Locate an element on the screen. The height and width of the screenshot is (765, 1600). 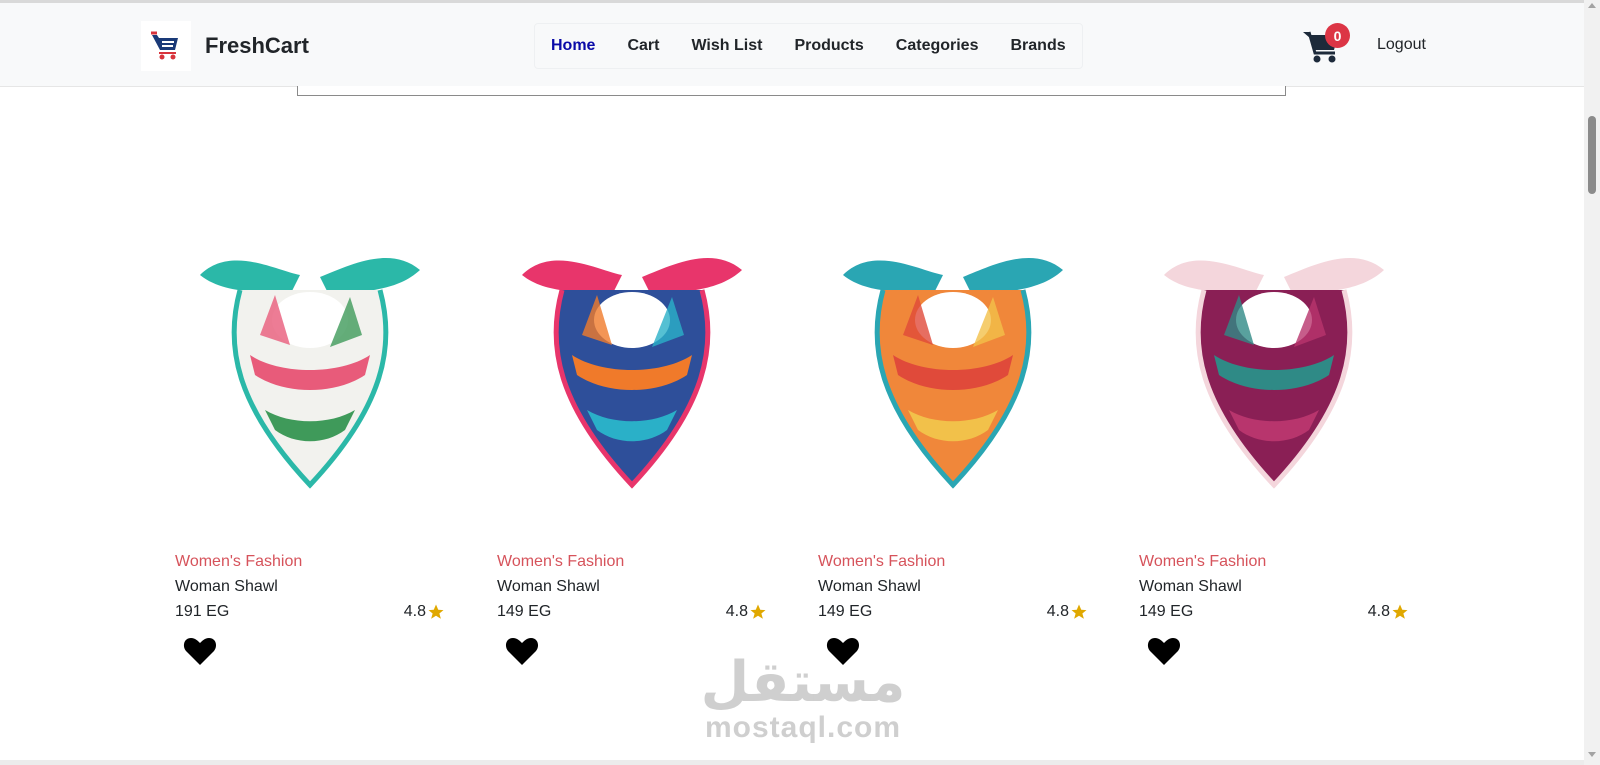
watermark-arabic: مستقل is located at coordinates (803, 682).